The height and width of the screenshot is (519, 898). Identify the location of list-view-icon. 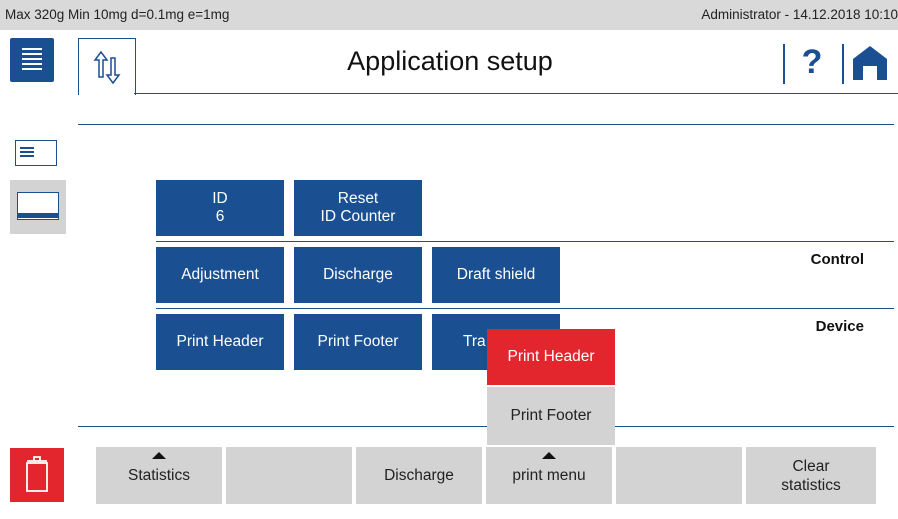
(36, 153).